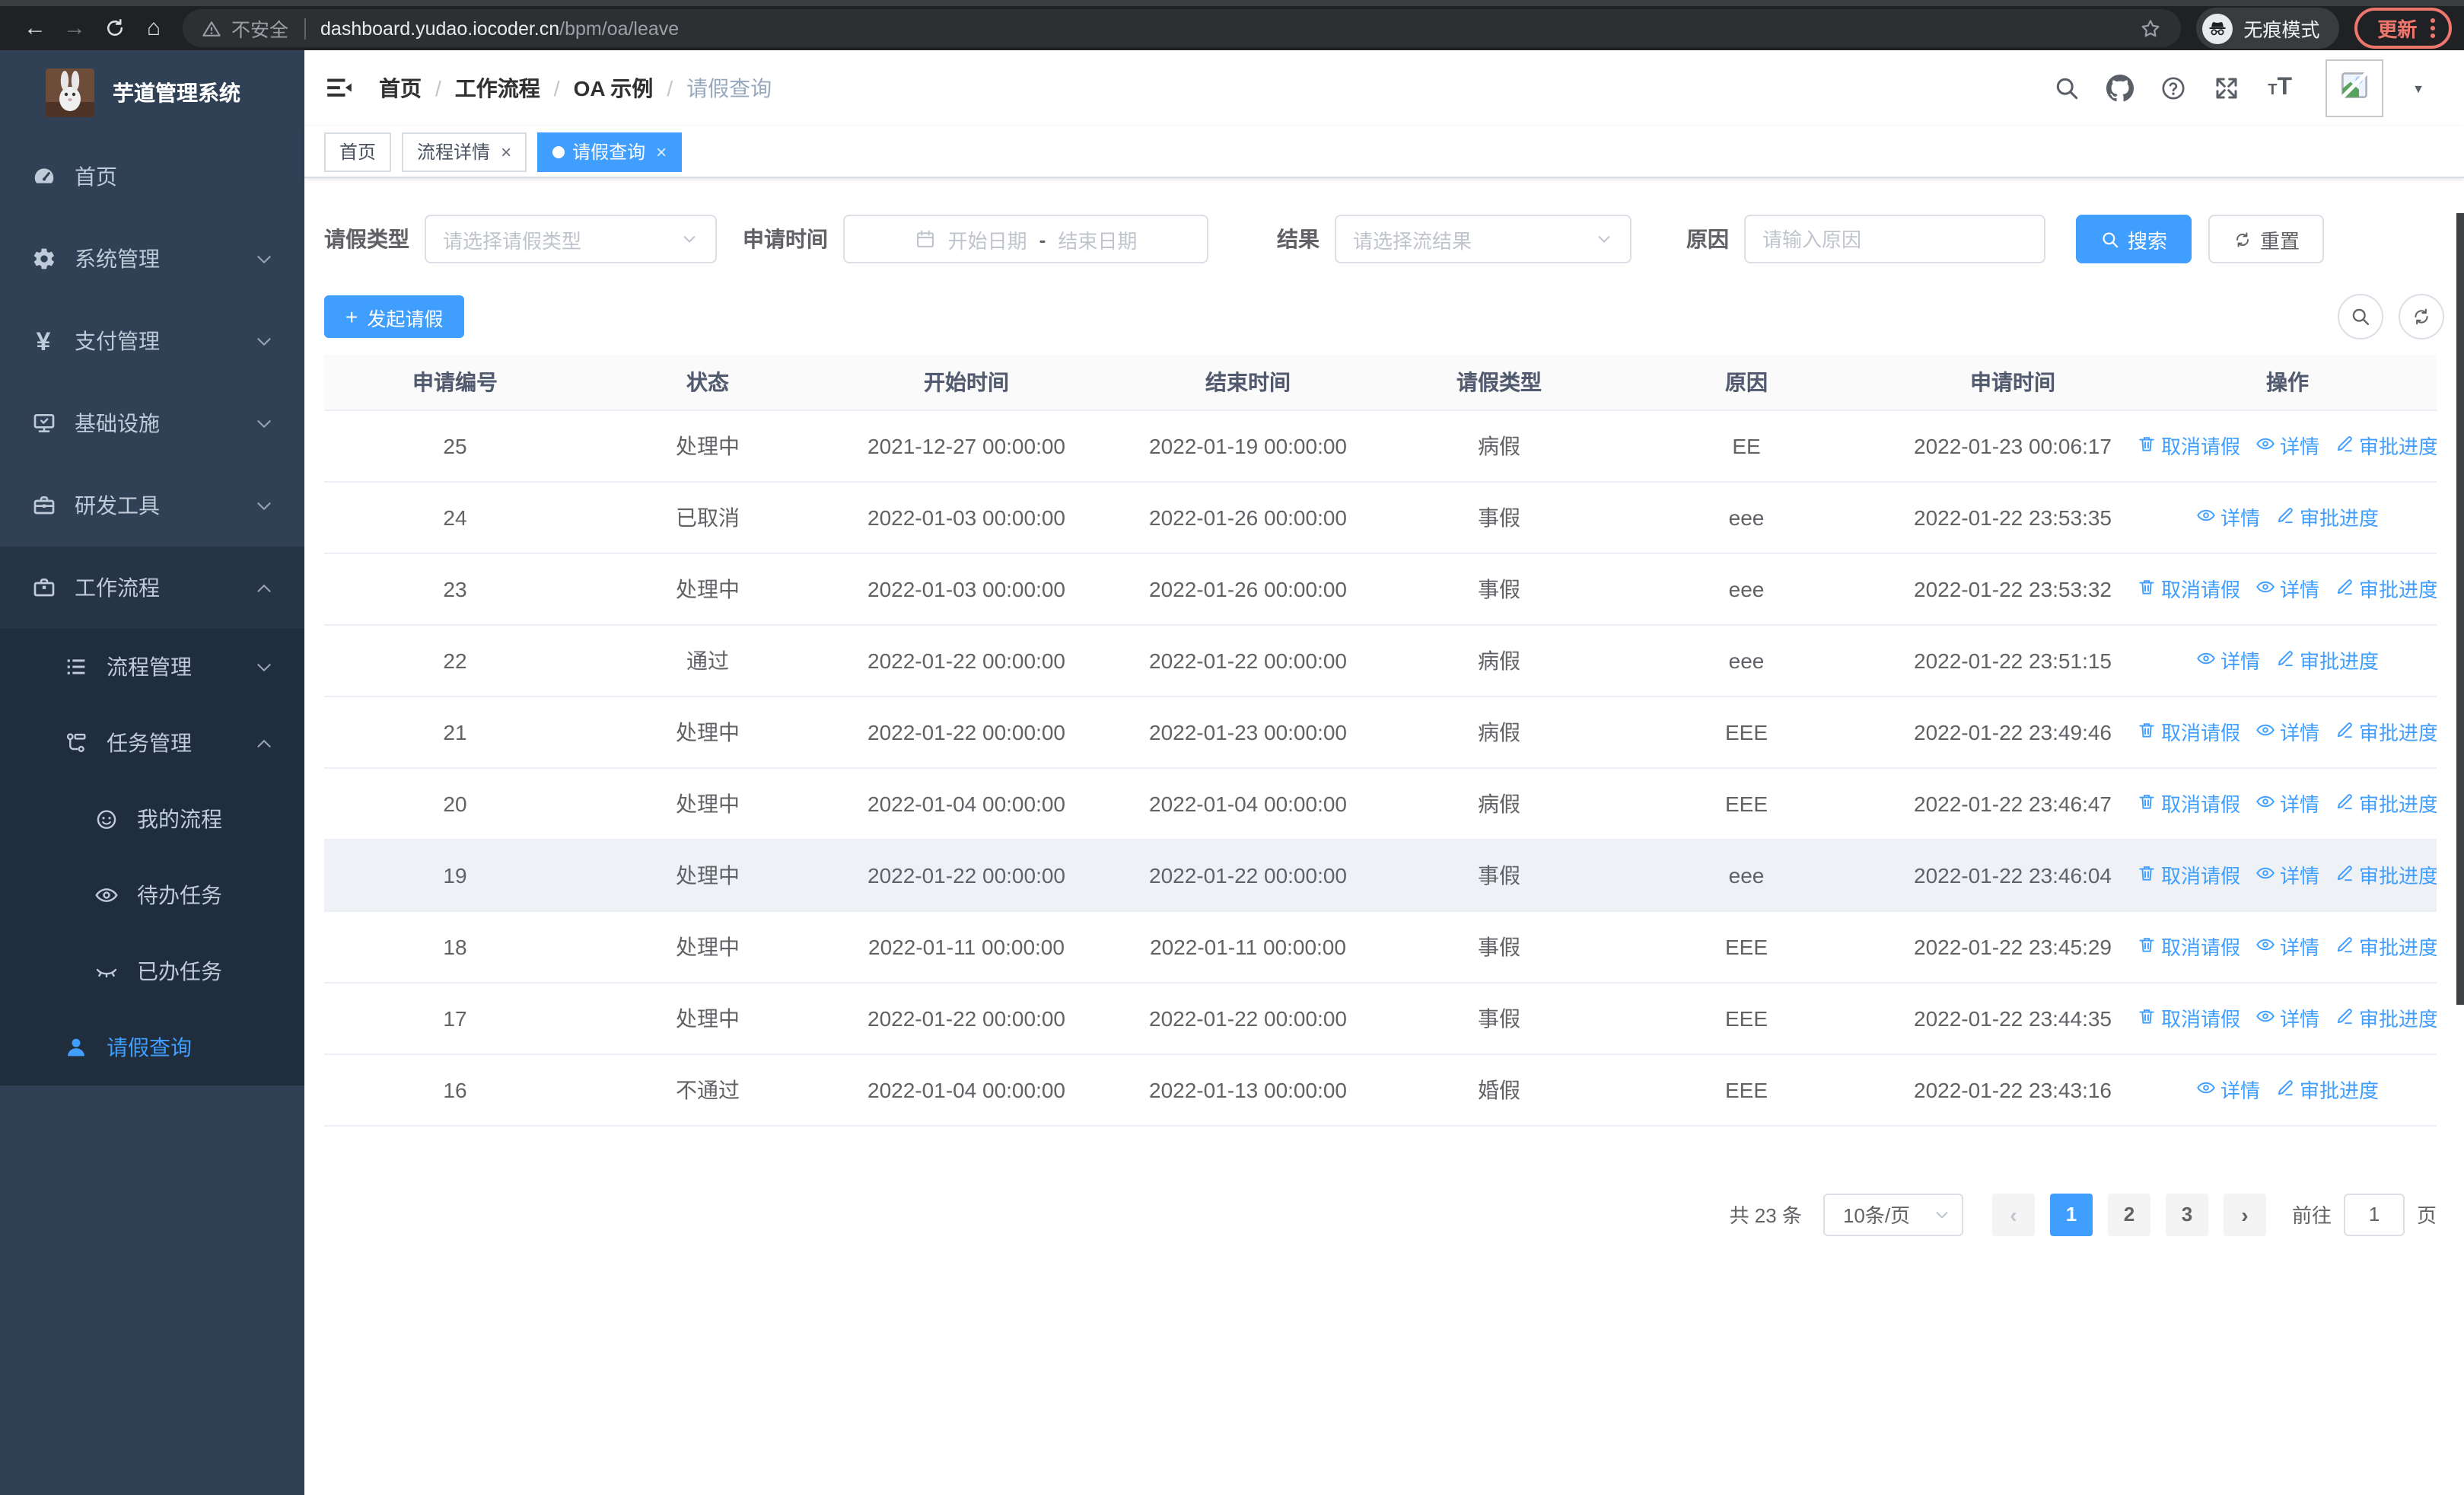 This screenshot has height=1495, width=2464. I want to click on breadcrumb-item: 工作流程, so click(497, 89).